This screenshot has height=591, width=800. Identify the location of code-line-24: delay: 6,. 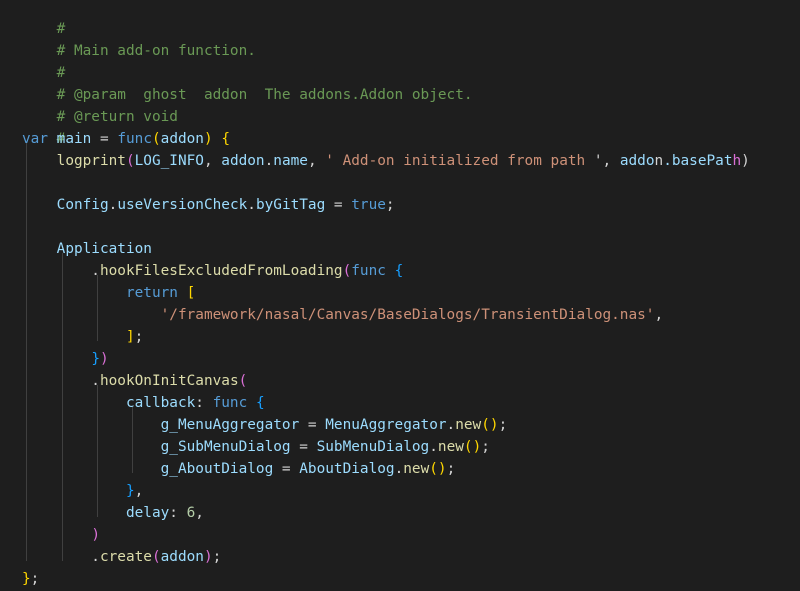
(113, 513).